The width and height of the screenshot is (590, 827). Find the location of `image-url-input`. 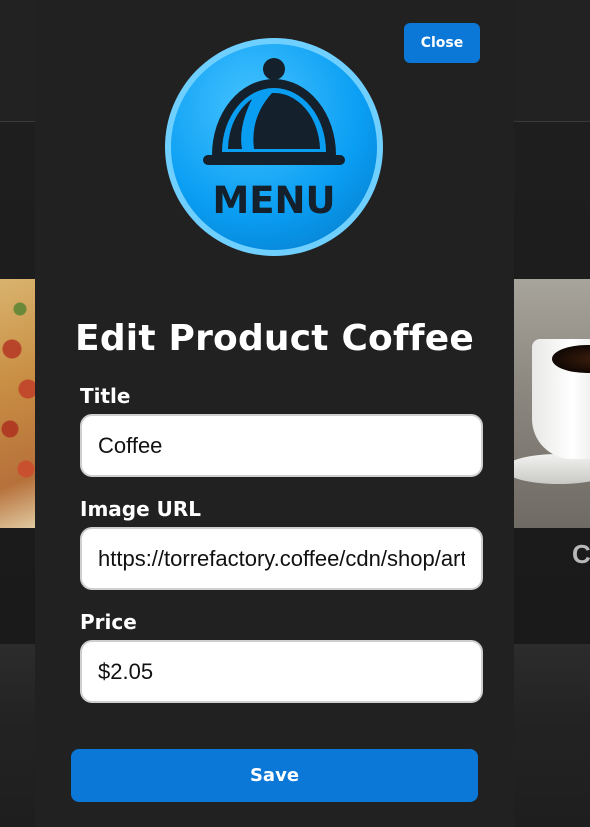

image-url-input is located at coordinates (281, 558).